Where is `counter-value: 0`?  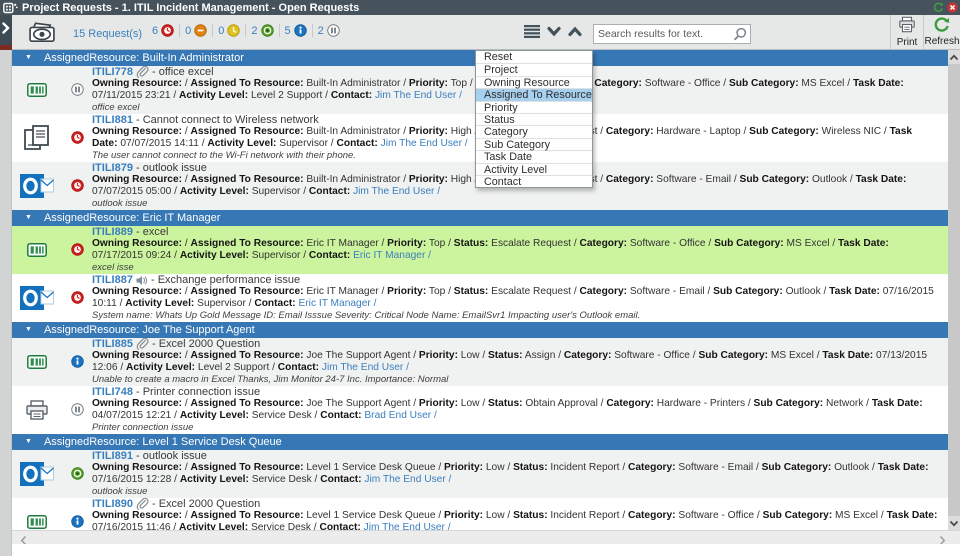 counter-value: 0 is located at coordinates (221, 30).